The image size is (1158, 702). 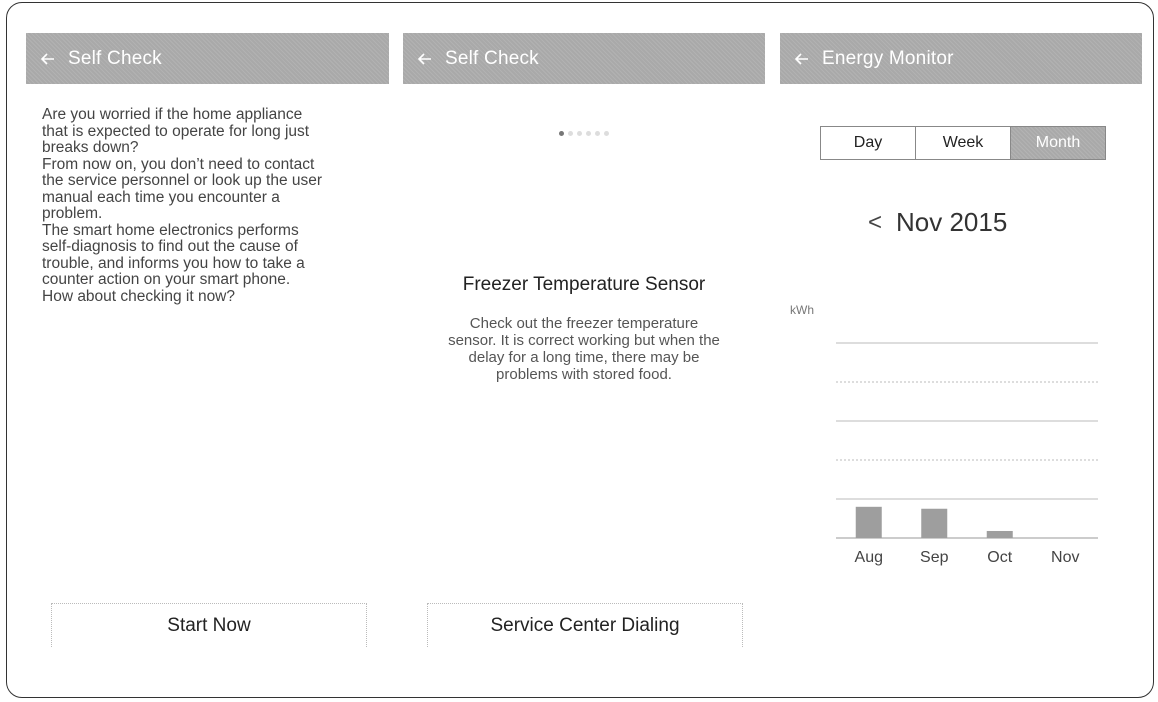 I want to click on sensor-title: Freezer Temperature Sensor, so click(x=584, y=284).